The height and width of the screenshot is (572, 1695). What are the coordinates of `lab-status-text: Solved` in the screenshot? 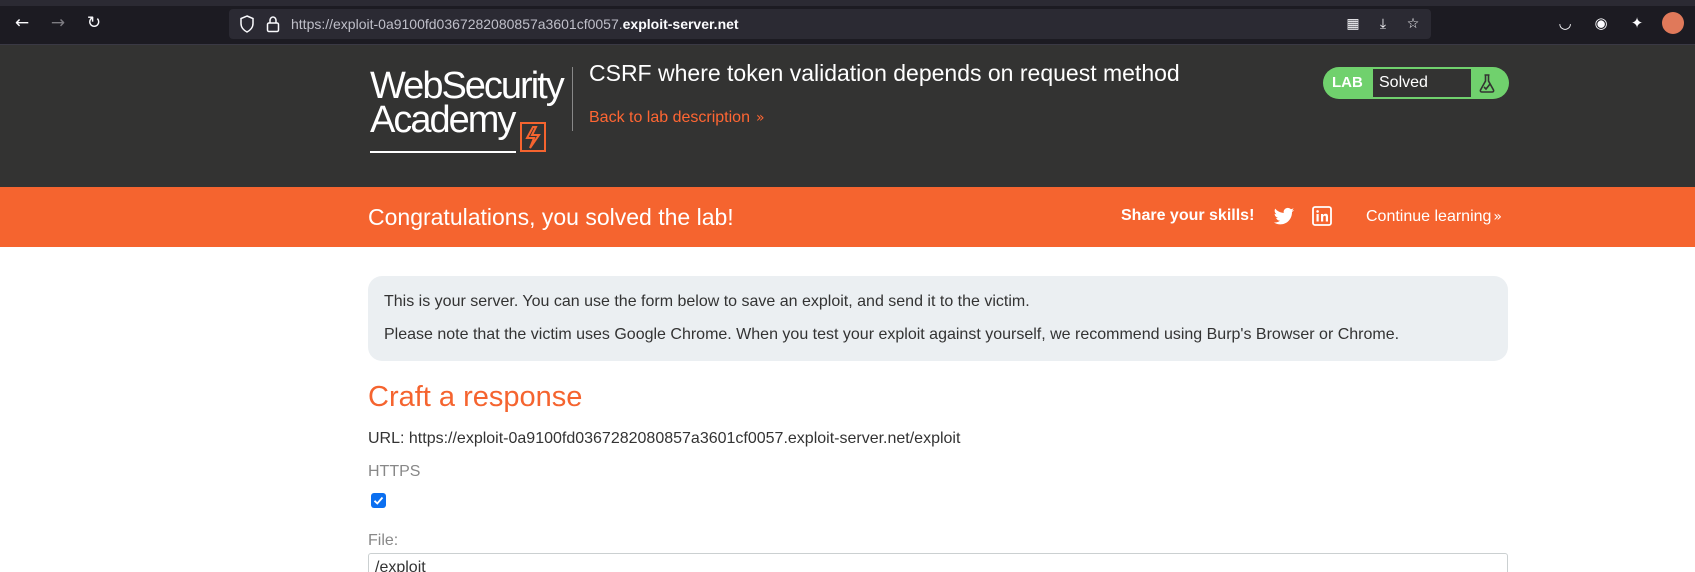 It's located at (1422, 83).